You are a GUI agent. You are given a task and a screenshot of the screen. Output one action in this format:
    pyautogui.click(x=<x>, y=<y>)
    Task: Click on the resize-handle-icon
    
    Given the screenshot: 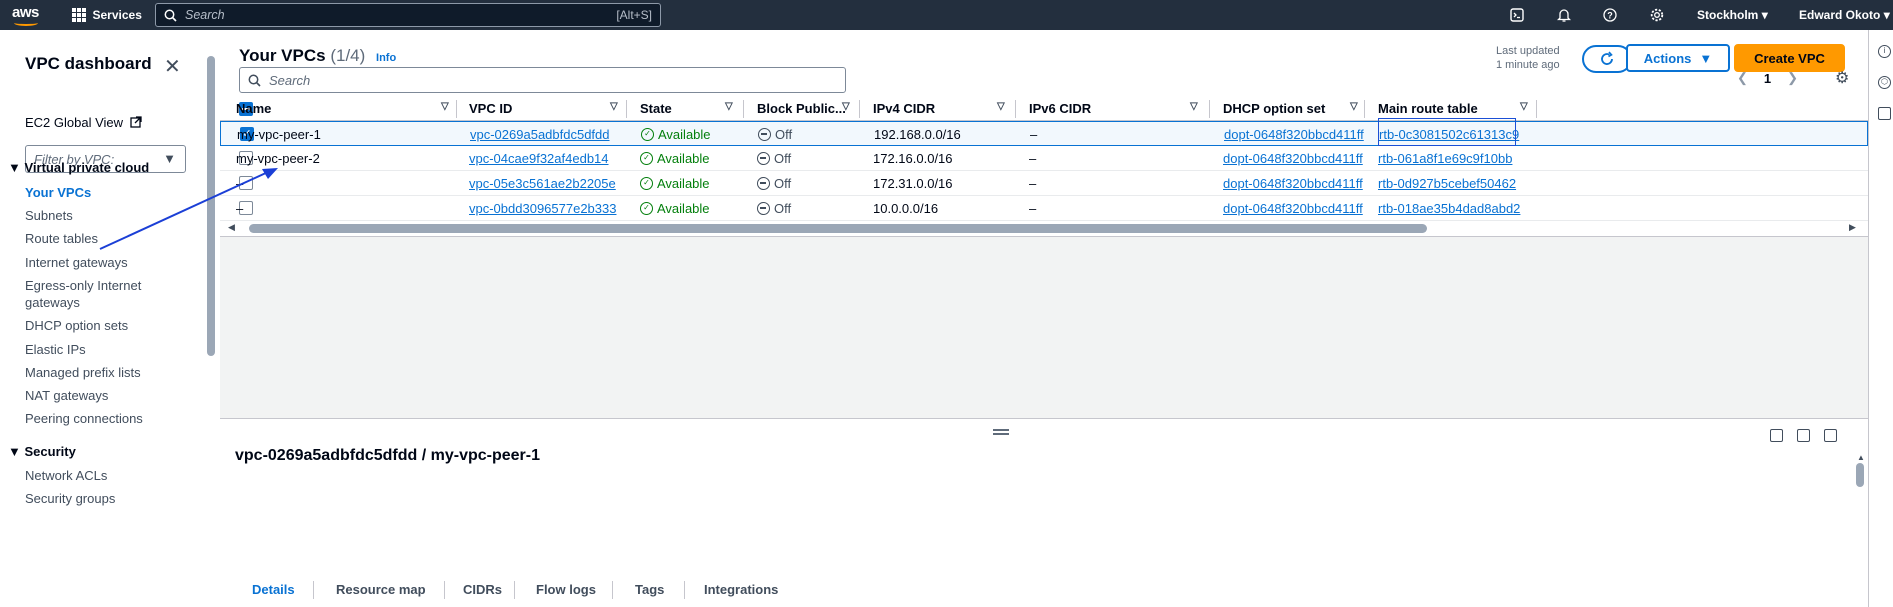 What is the action you would take?
    pyautogui.click(x=1001, y=432)
    